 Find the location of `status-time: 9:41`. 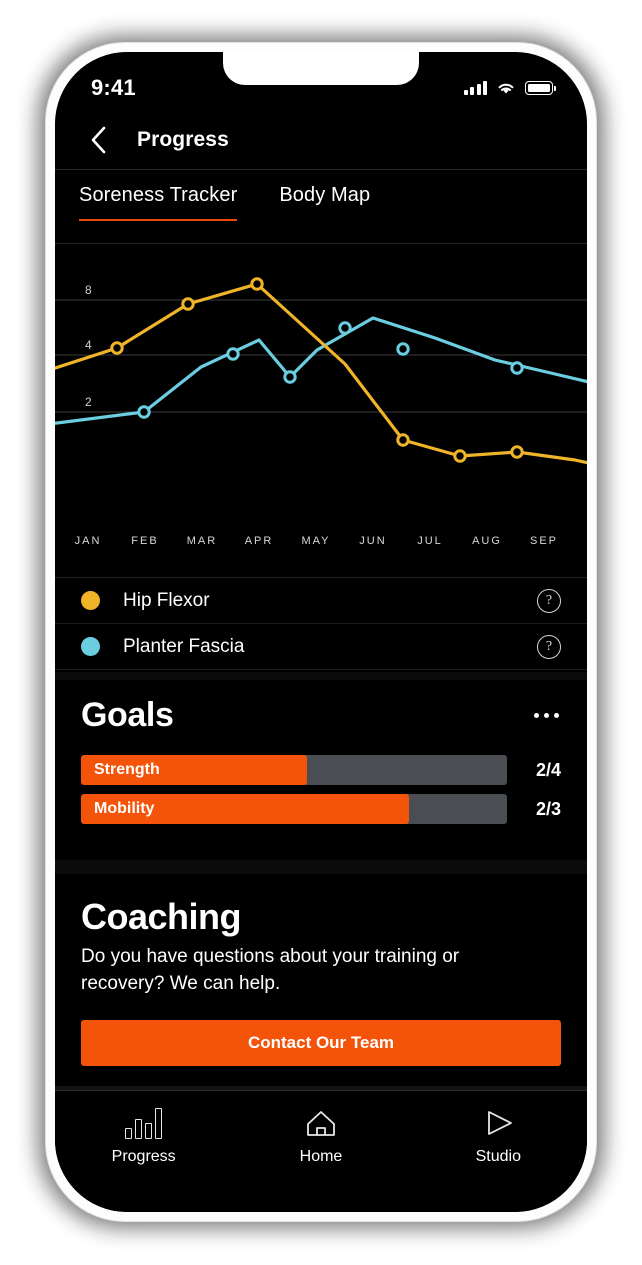

status-time: 9:41 is located at coordinates (113, 87).